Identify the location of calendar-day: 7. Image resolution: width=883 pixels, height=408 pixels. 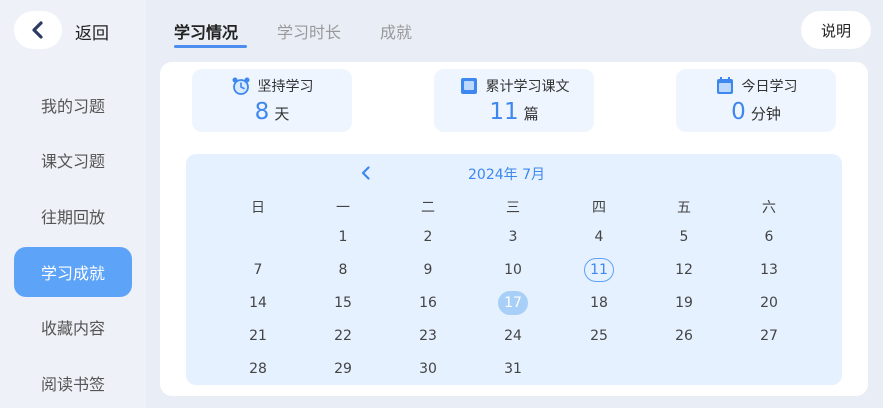
(258, 270).